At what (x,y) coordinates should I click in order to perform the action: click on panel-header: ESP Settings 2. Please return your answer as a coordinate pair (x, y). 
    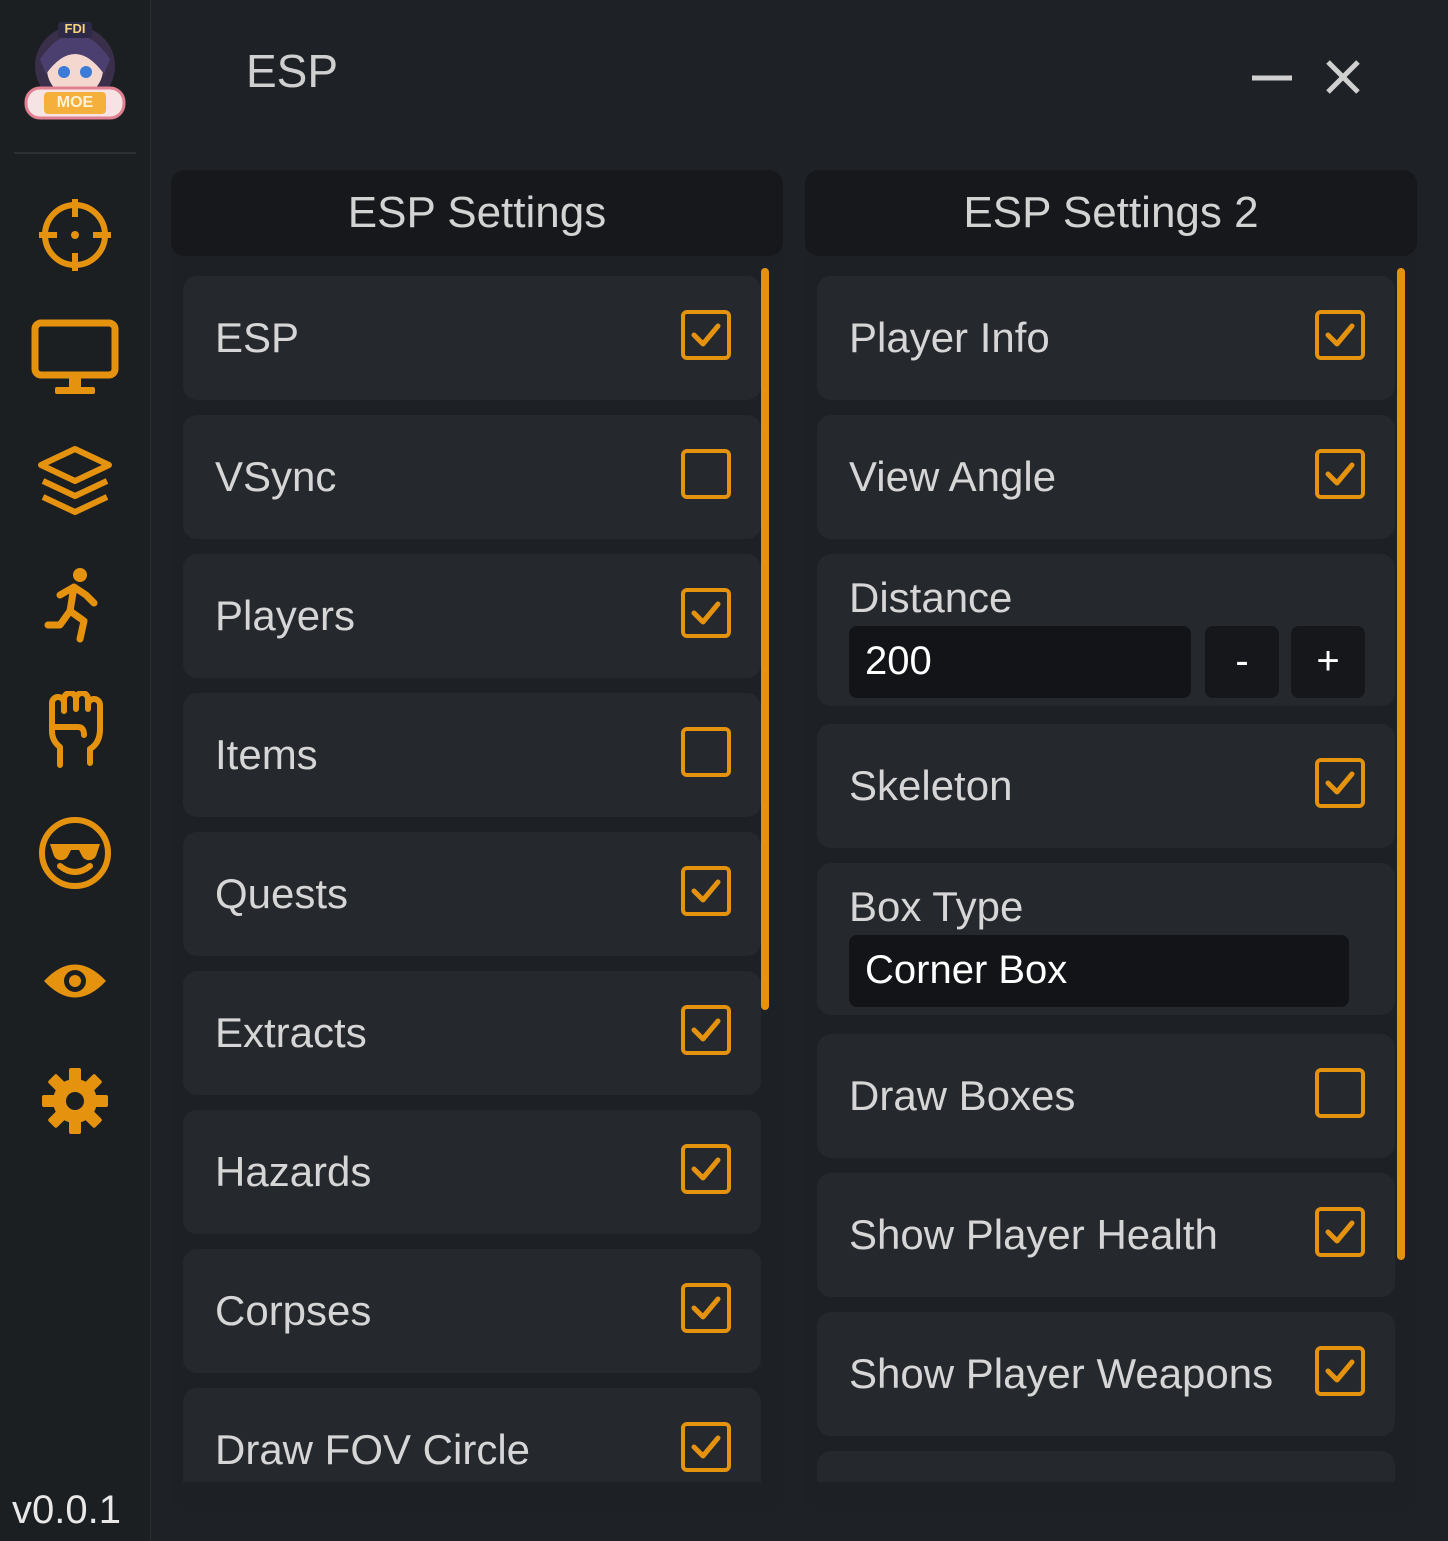
    Looking at the image, I should click on (1111, 213).